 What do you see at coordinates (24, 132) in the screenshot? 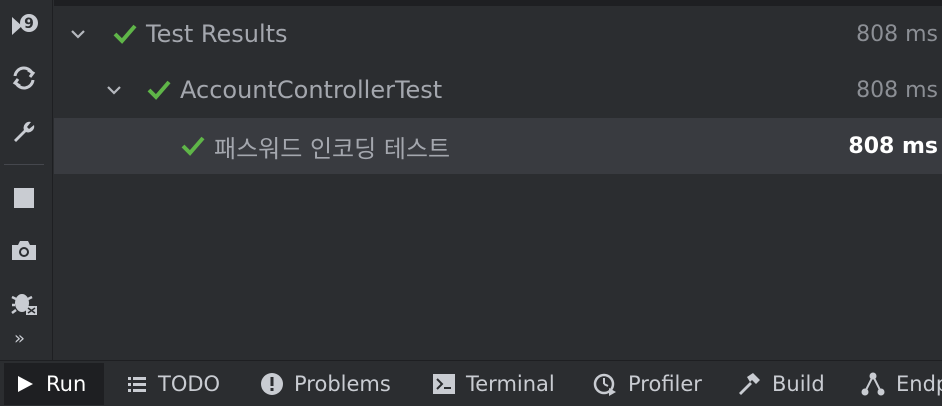
I see `wrench-icon` at bounding box center [24, 132].